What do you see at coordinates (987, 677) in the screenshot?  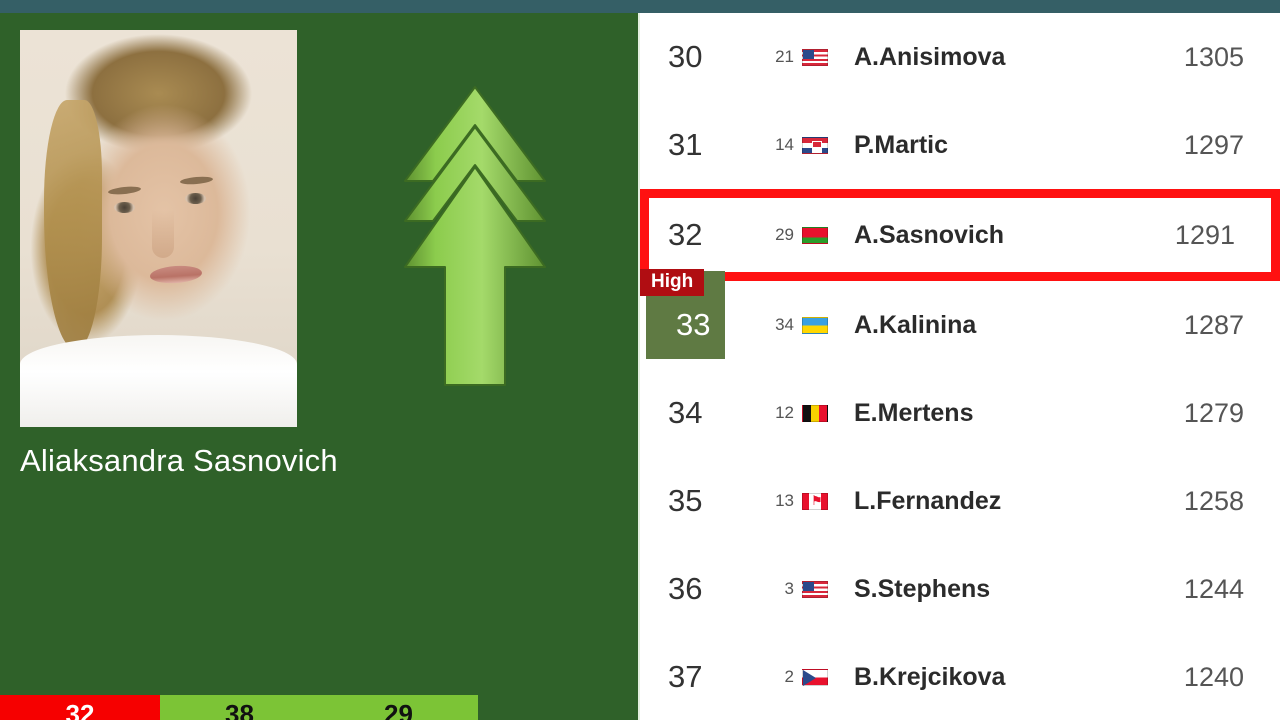 I see `row-player-name: B.Krejcikova` at bounding box center [987, 677].